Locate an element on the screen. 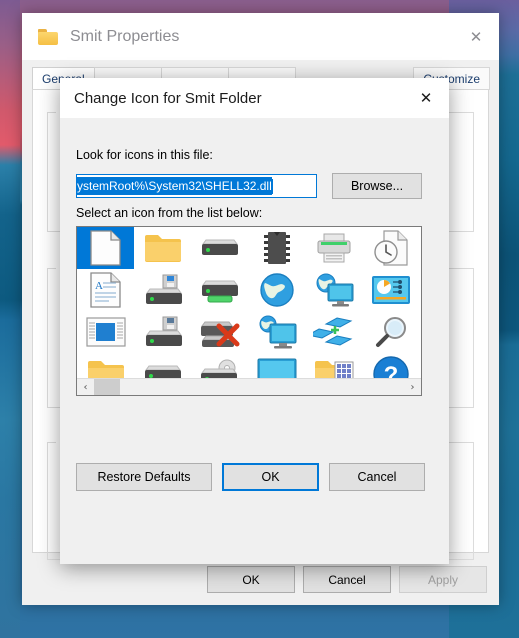 Image resolution: width=519 pixels, height=638 pixels. parent-button-row: OK Cancel Apply is located at coordinates (347, 579).